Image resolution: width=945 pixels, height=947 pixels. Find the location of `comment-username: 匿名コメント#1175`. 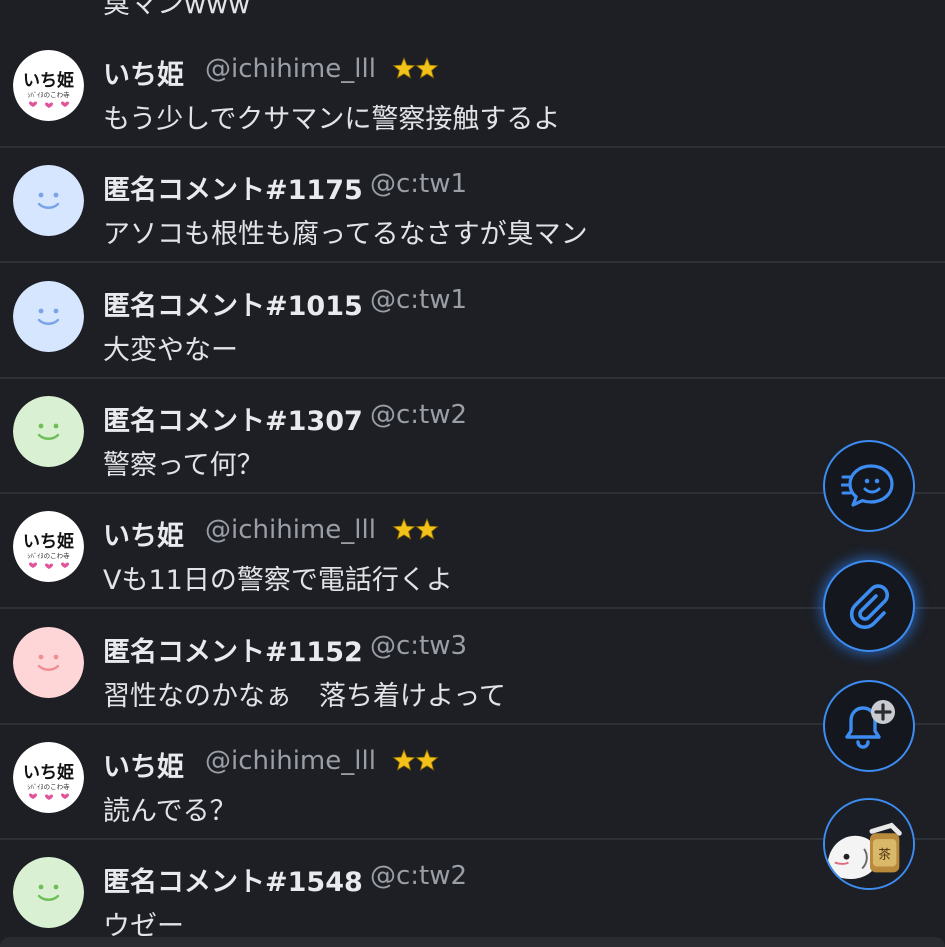

comment-username: 匿名コメント#1175 is located at coordinates (233, 187).